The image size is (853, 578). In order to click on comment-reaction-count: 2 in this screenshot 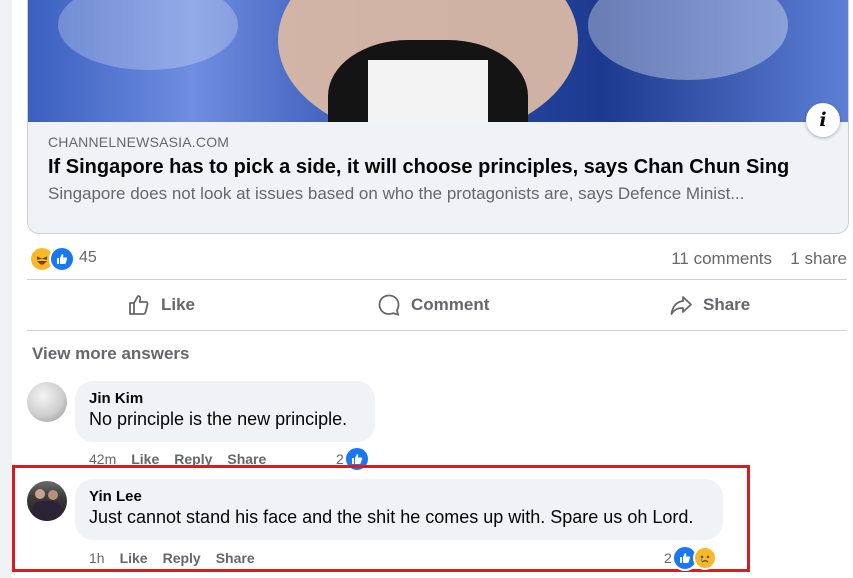, I will do `click(668, 558)`.